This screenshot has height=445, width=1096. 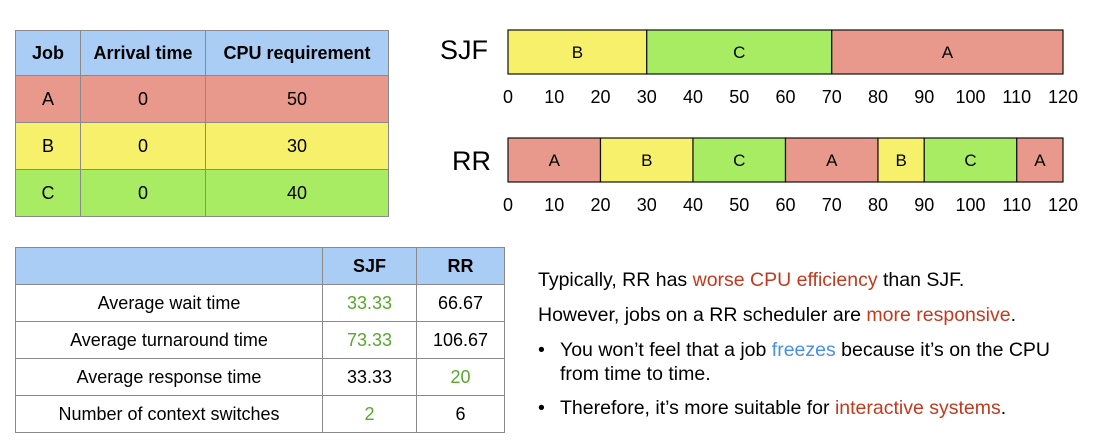 I want to click on header-metric, so click(x=169, y=266).